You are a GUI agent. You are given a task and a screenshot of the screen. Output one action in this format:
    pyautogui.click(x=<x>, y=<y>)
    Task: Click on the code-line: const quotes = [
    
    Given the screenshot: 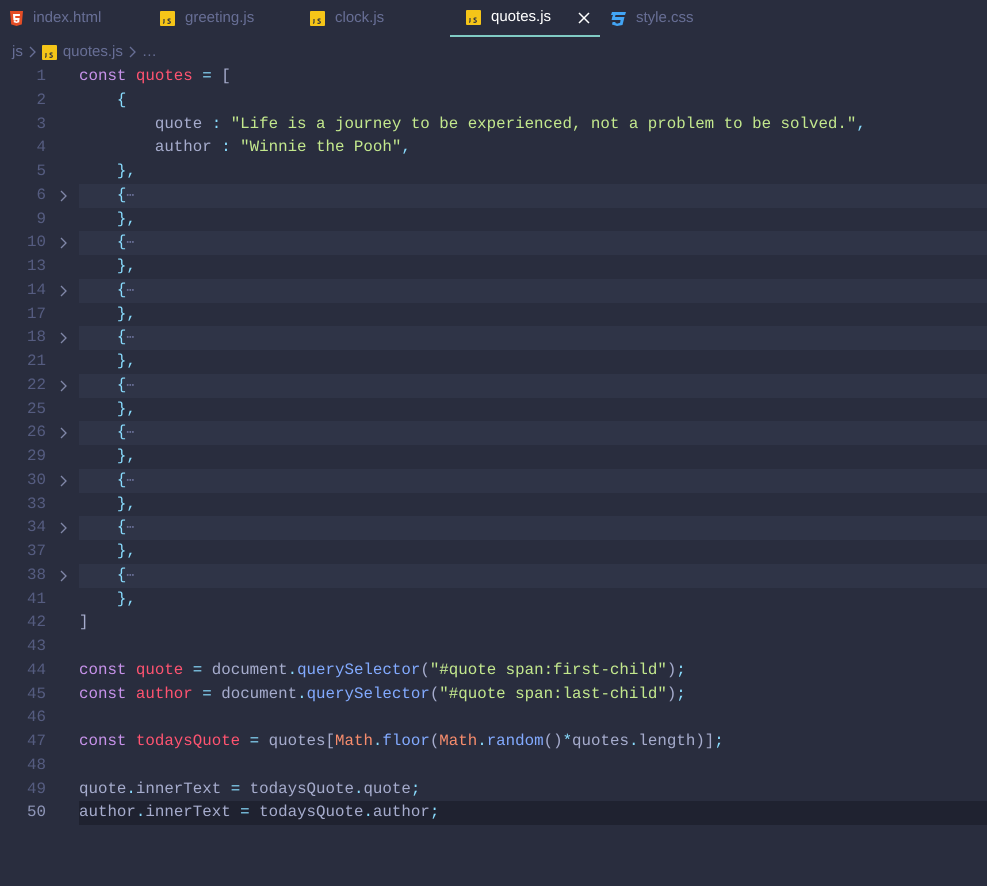 What is the action you would take?
    pyautogui.click(x=155, y=77)
    